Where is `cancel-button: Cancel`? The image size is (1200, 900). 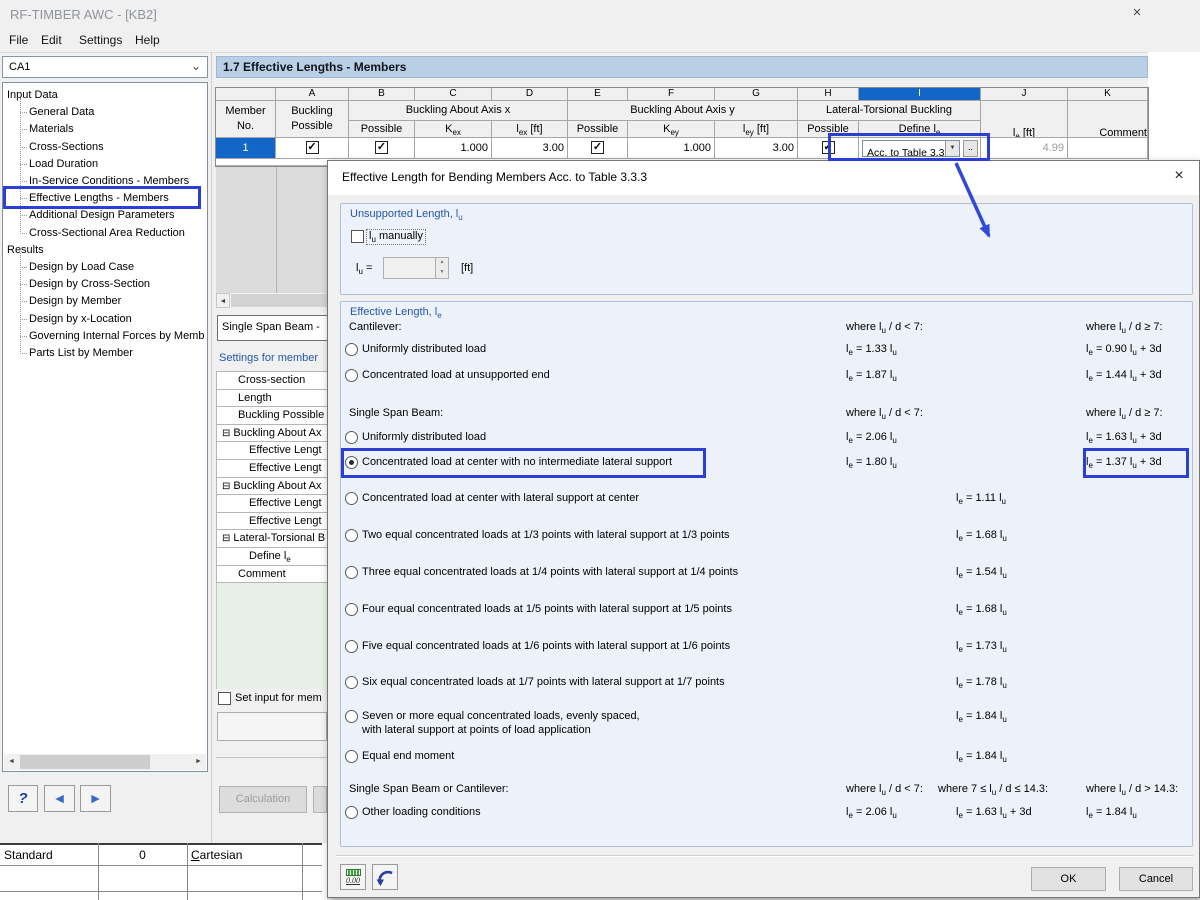
cancel-button: Cancel is located at coordinates (1156, 879).